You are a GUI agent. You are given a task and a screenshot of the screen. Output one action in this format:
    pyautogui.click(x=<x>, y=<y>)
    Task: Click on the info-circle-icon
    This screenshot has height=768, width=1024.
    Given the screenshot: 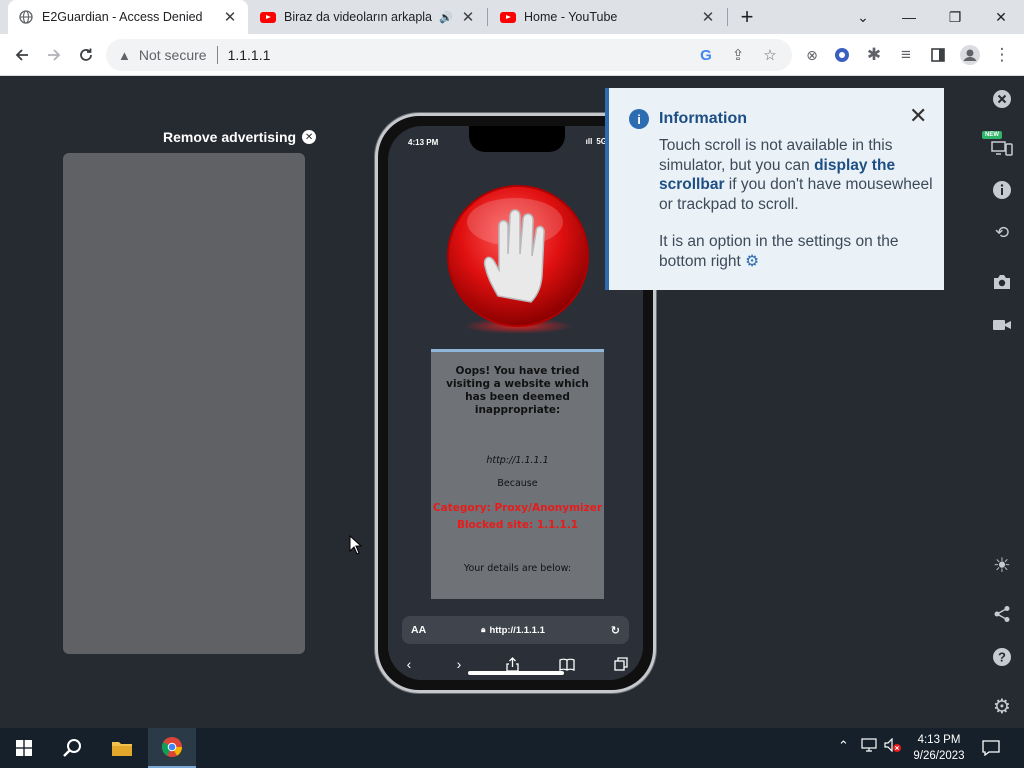 What is the action you would take?
    pyautogui.click(x=1002, y=190)
    